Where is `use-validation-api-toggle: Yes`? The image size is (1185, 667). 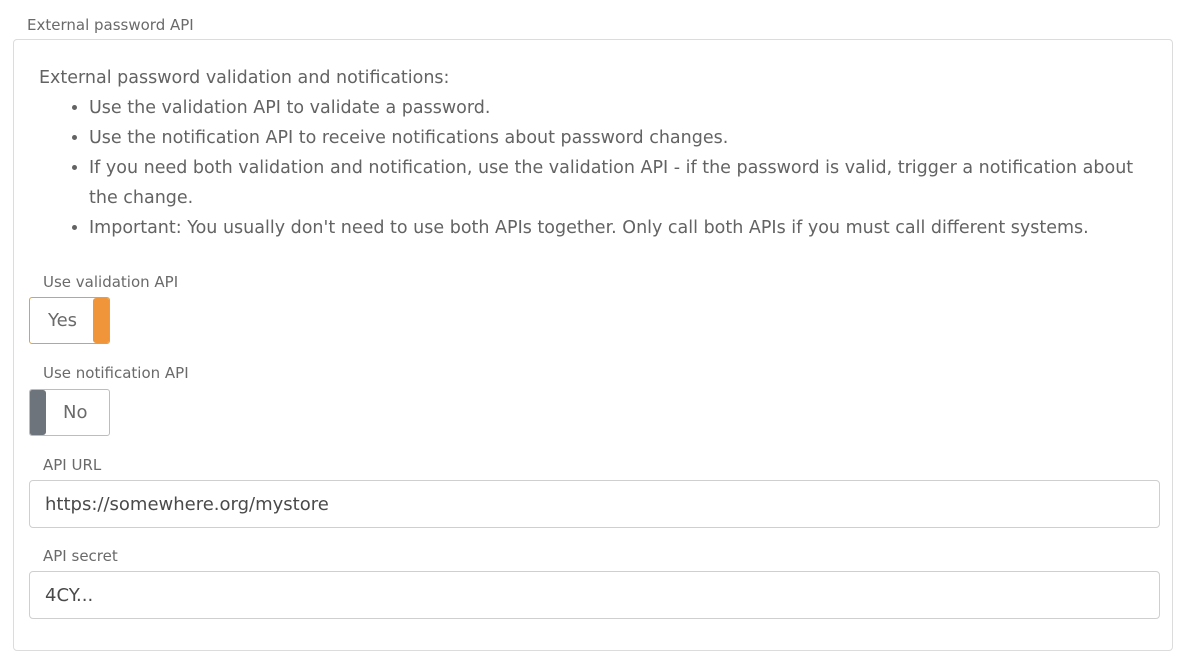 use-validation-api-toggle: Yes is located at coordinates (69, 320).